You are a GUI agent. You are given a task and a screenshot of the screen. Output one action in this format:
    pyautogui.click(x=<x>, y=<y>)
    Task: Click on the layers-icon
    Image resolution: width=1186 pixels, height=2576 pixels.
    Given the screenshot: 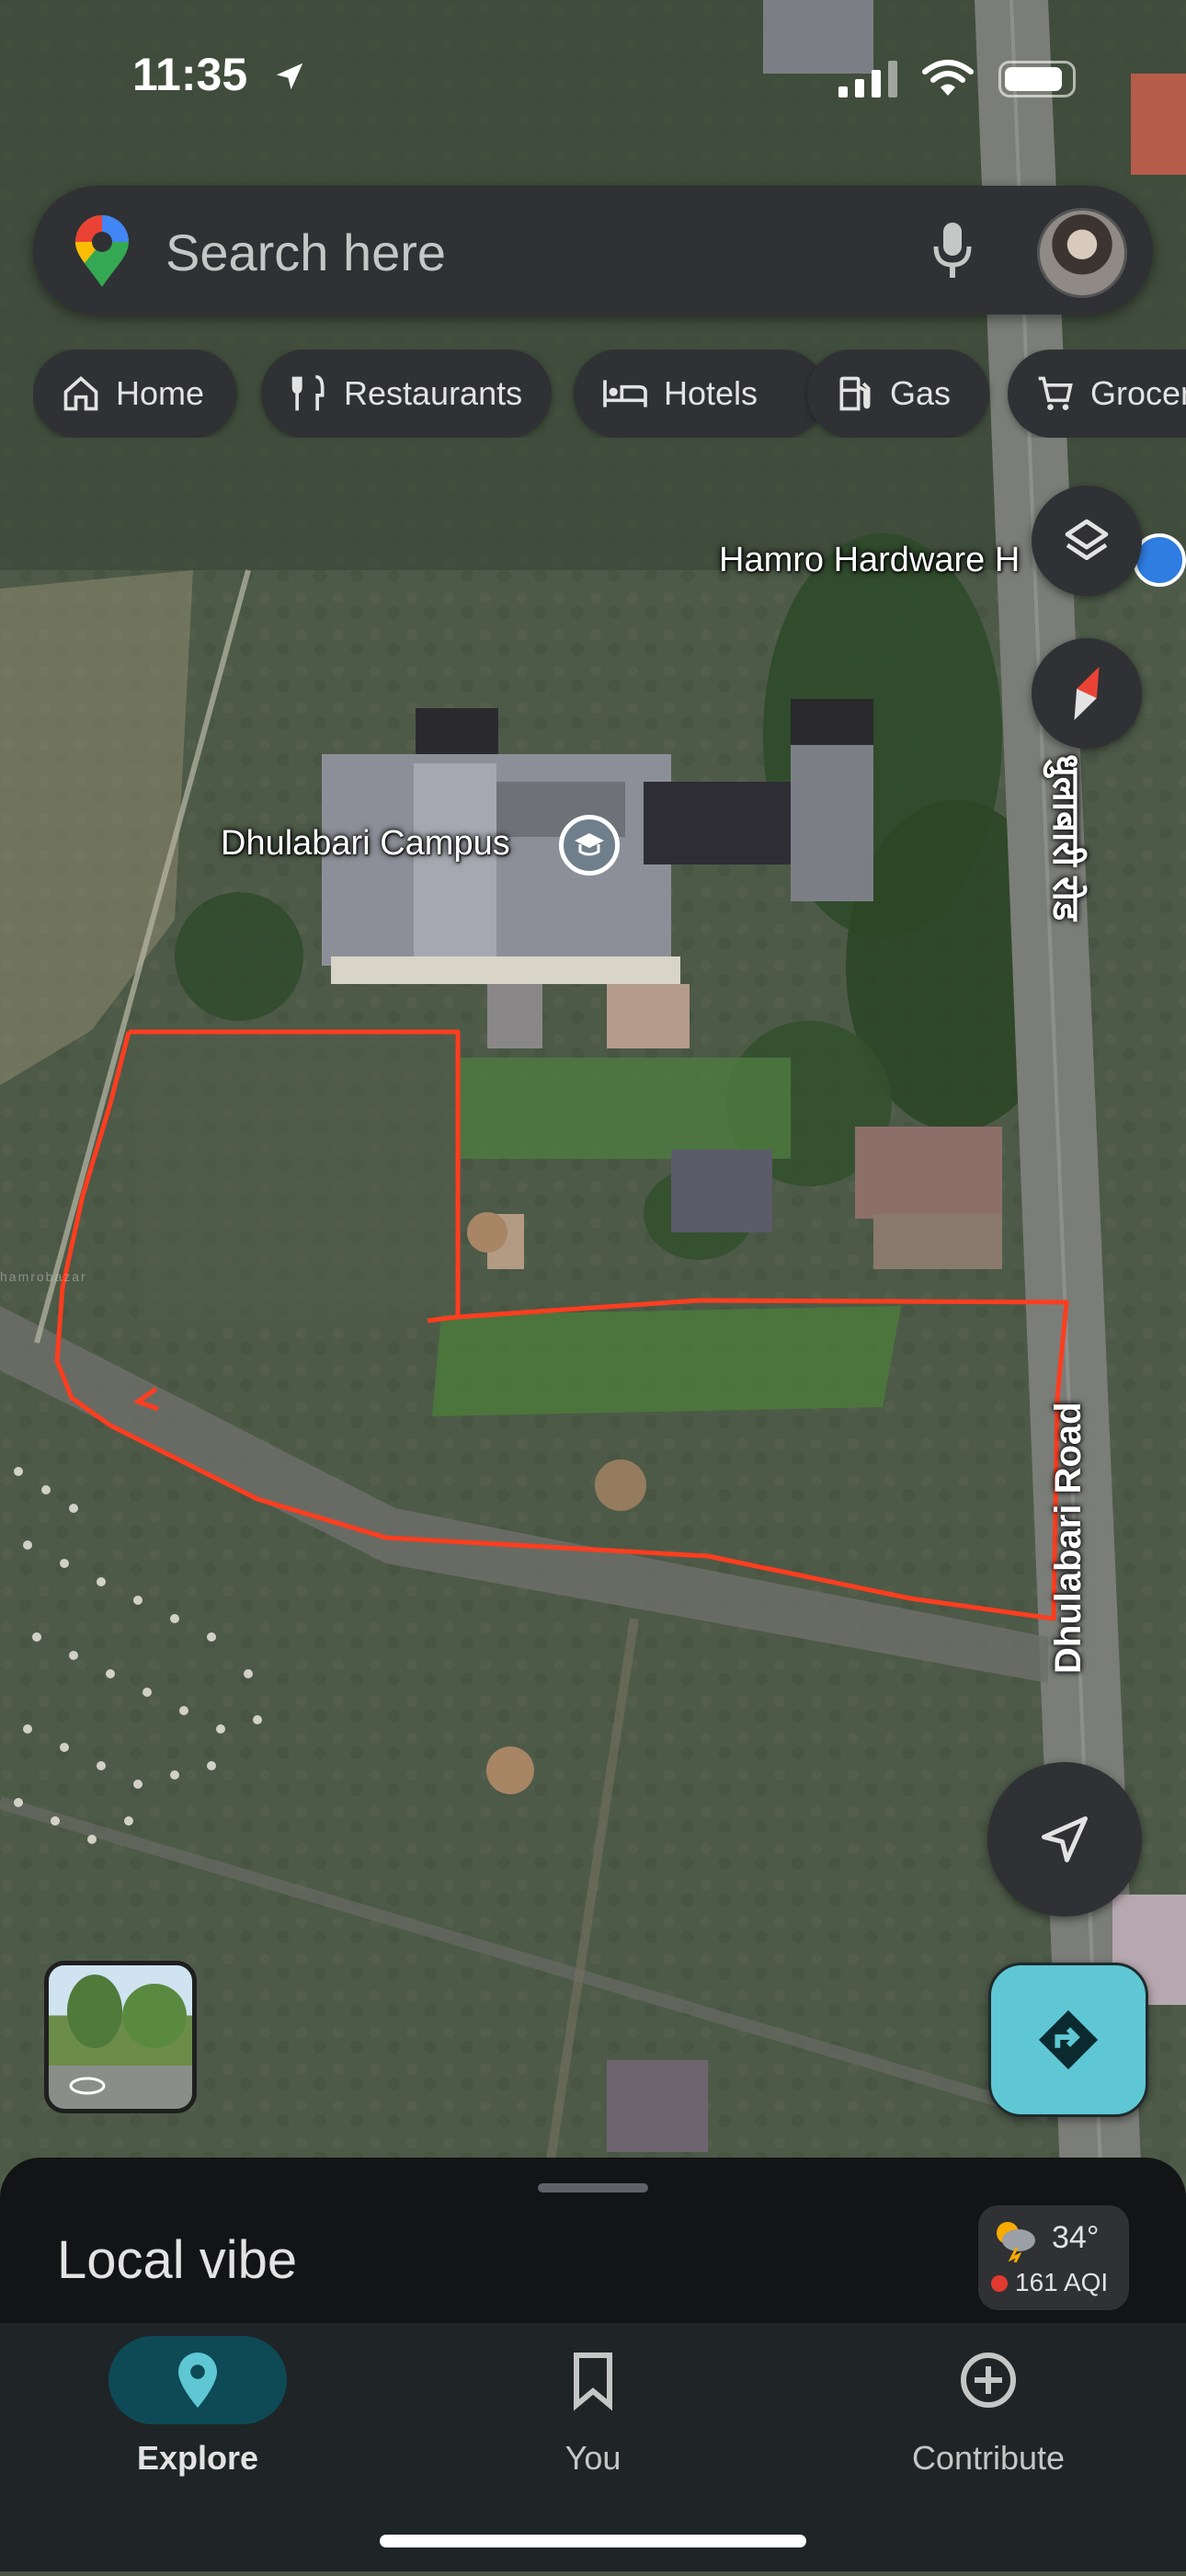 What is the action you would take?
    pyautogui.click(x=1087, y=540)
    